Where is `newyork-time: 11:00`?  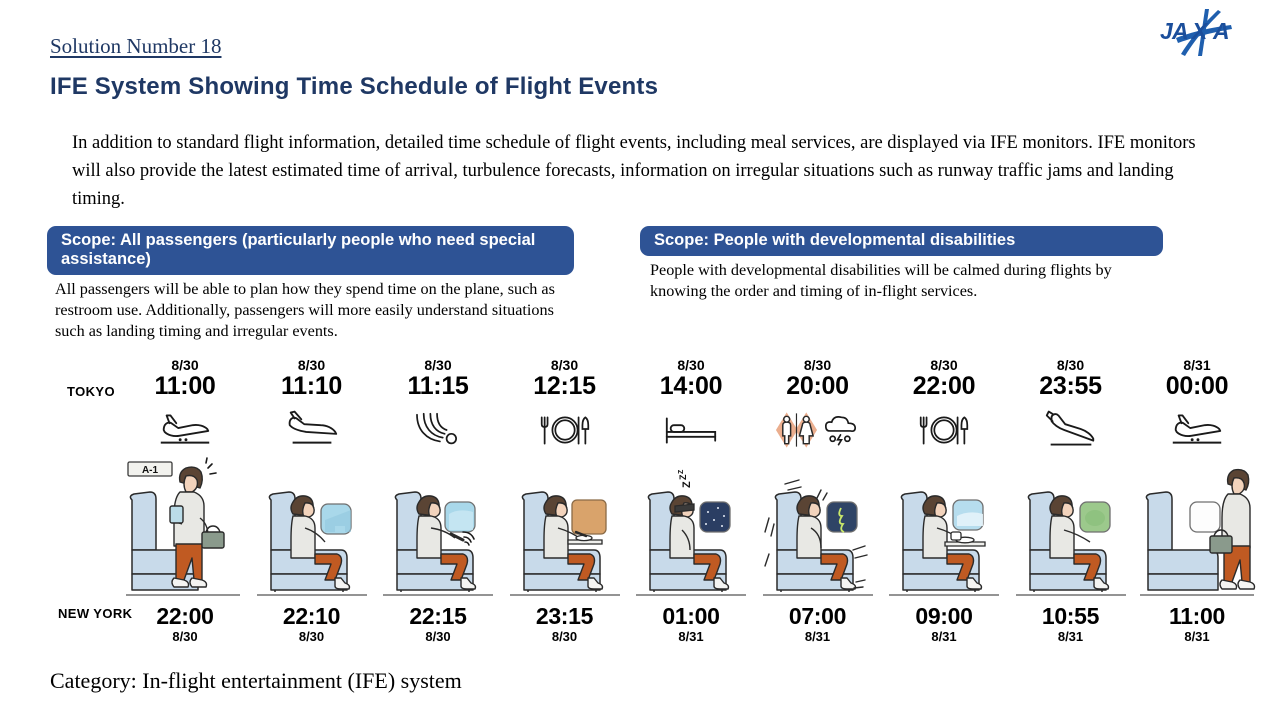
newyork-time: 11:00 is located at coordinates (1197, 616).